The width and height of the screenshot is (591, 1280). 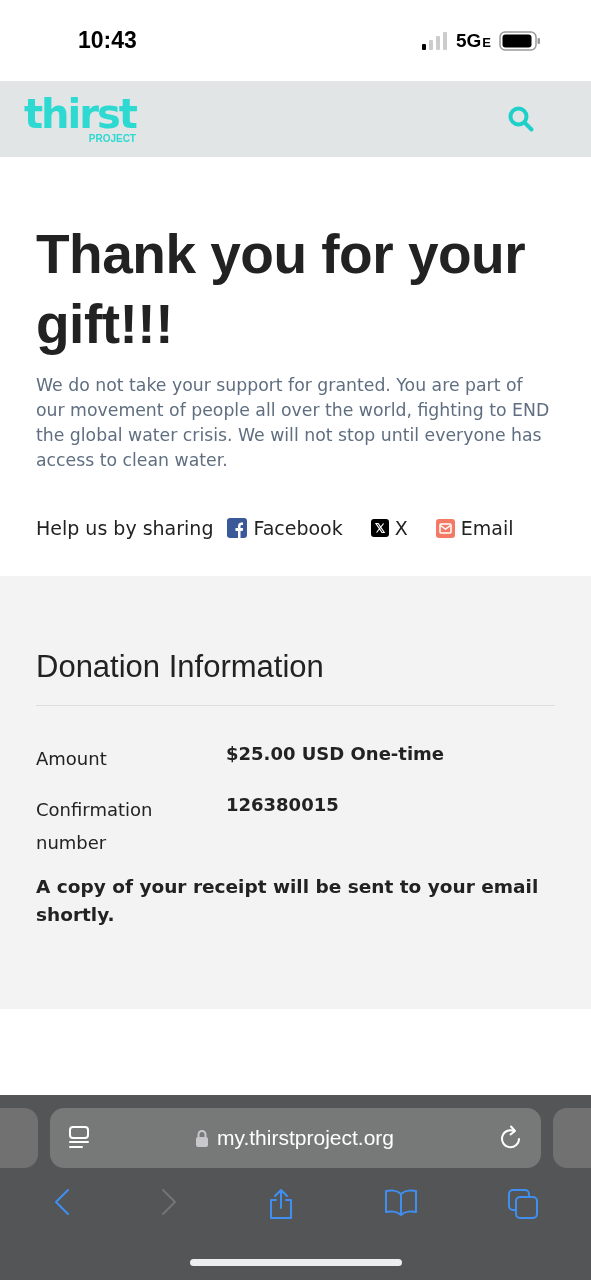 What do you see at coordinates (237, 528) in the screenshot?
I see `facebook-icon` at bounding box center [237, 528].